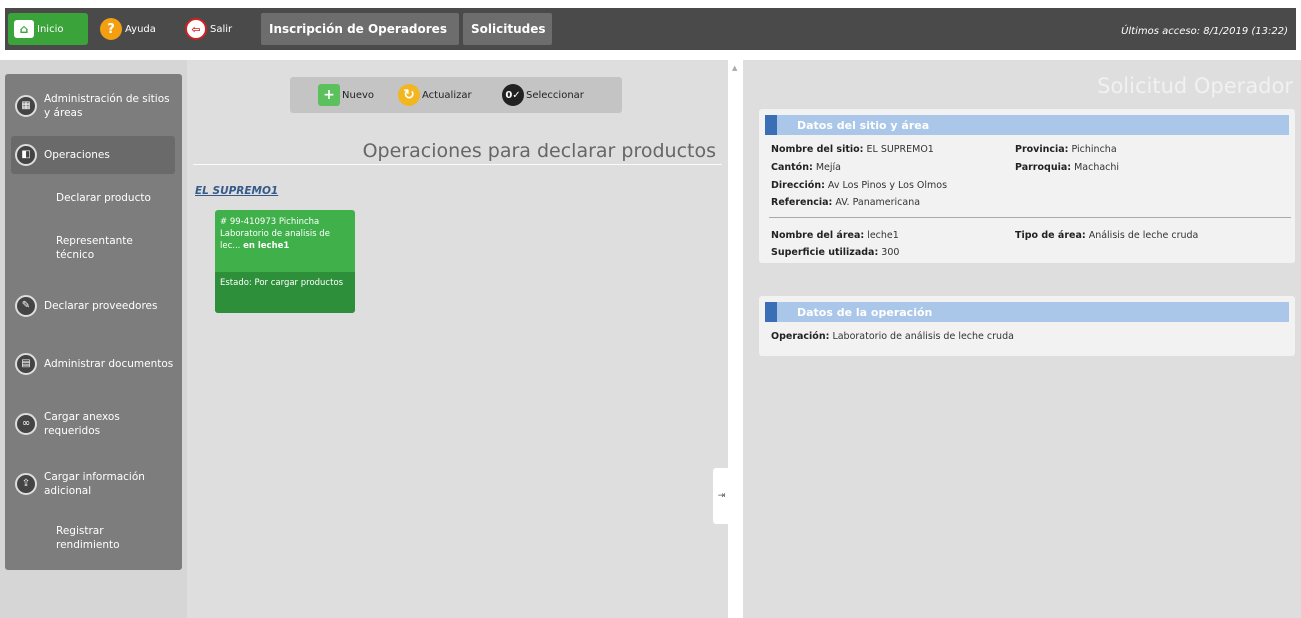 This screenshot has height=618, width=1301. What do you see at coordinates (1094, 149) in the screenshot?
I see `field-value: Pichincha` at bounding box center [1094, 149].